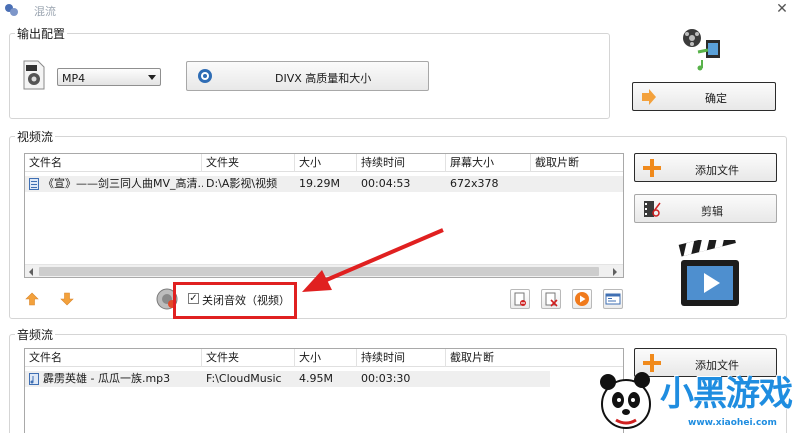  I want to click on remove-item-button, so click(520, 299).